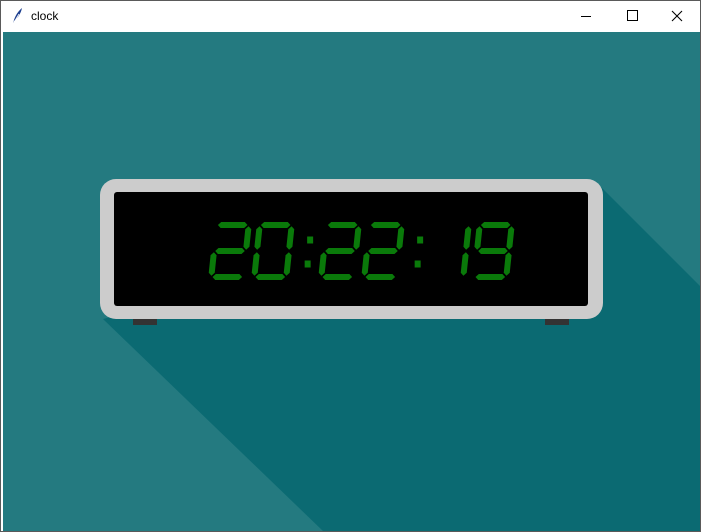 The width and height of the screenshot is (701, 532). What do you see at coordinates (17, 16) in the screenshot?
I see `feather-icon` at bounding box center [17, 16].